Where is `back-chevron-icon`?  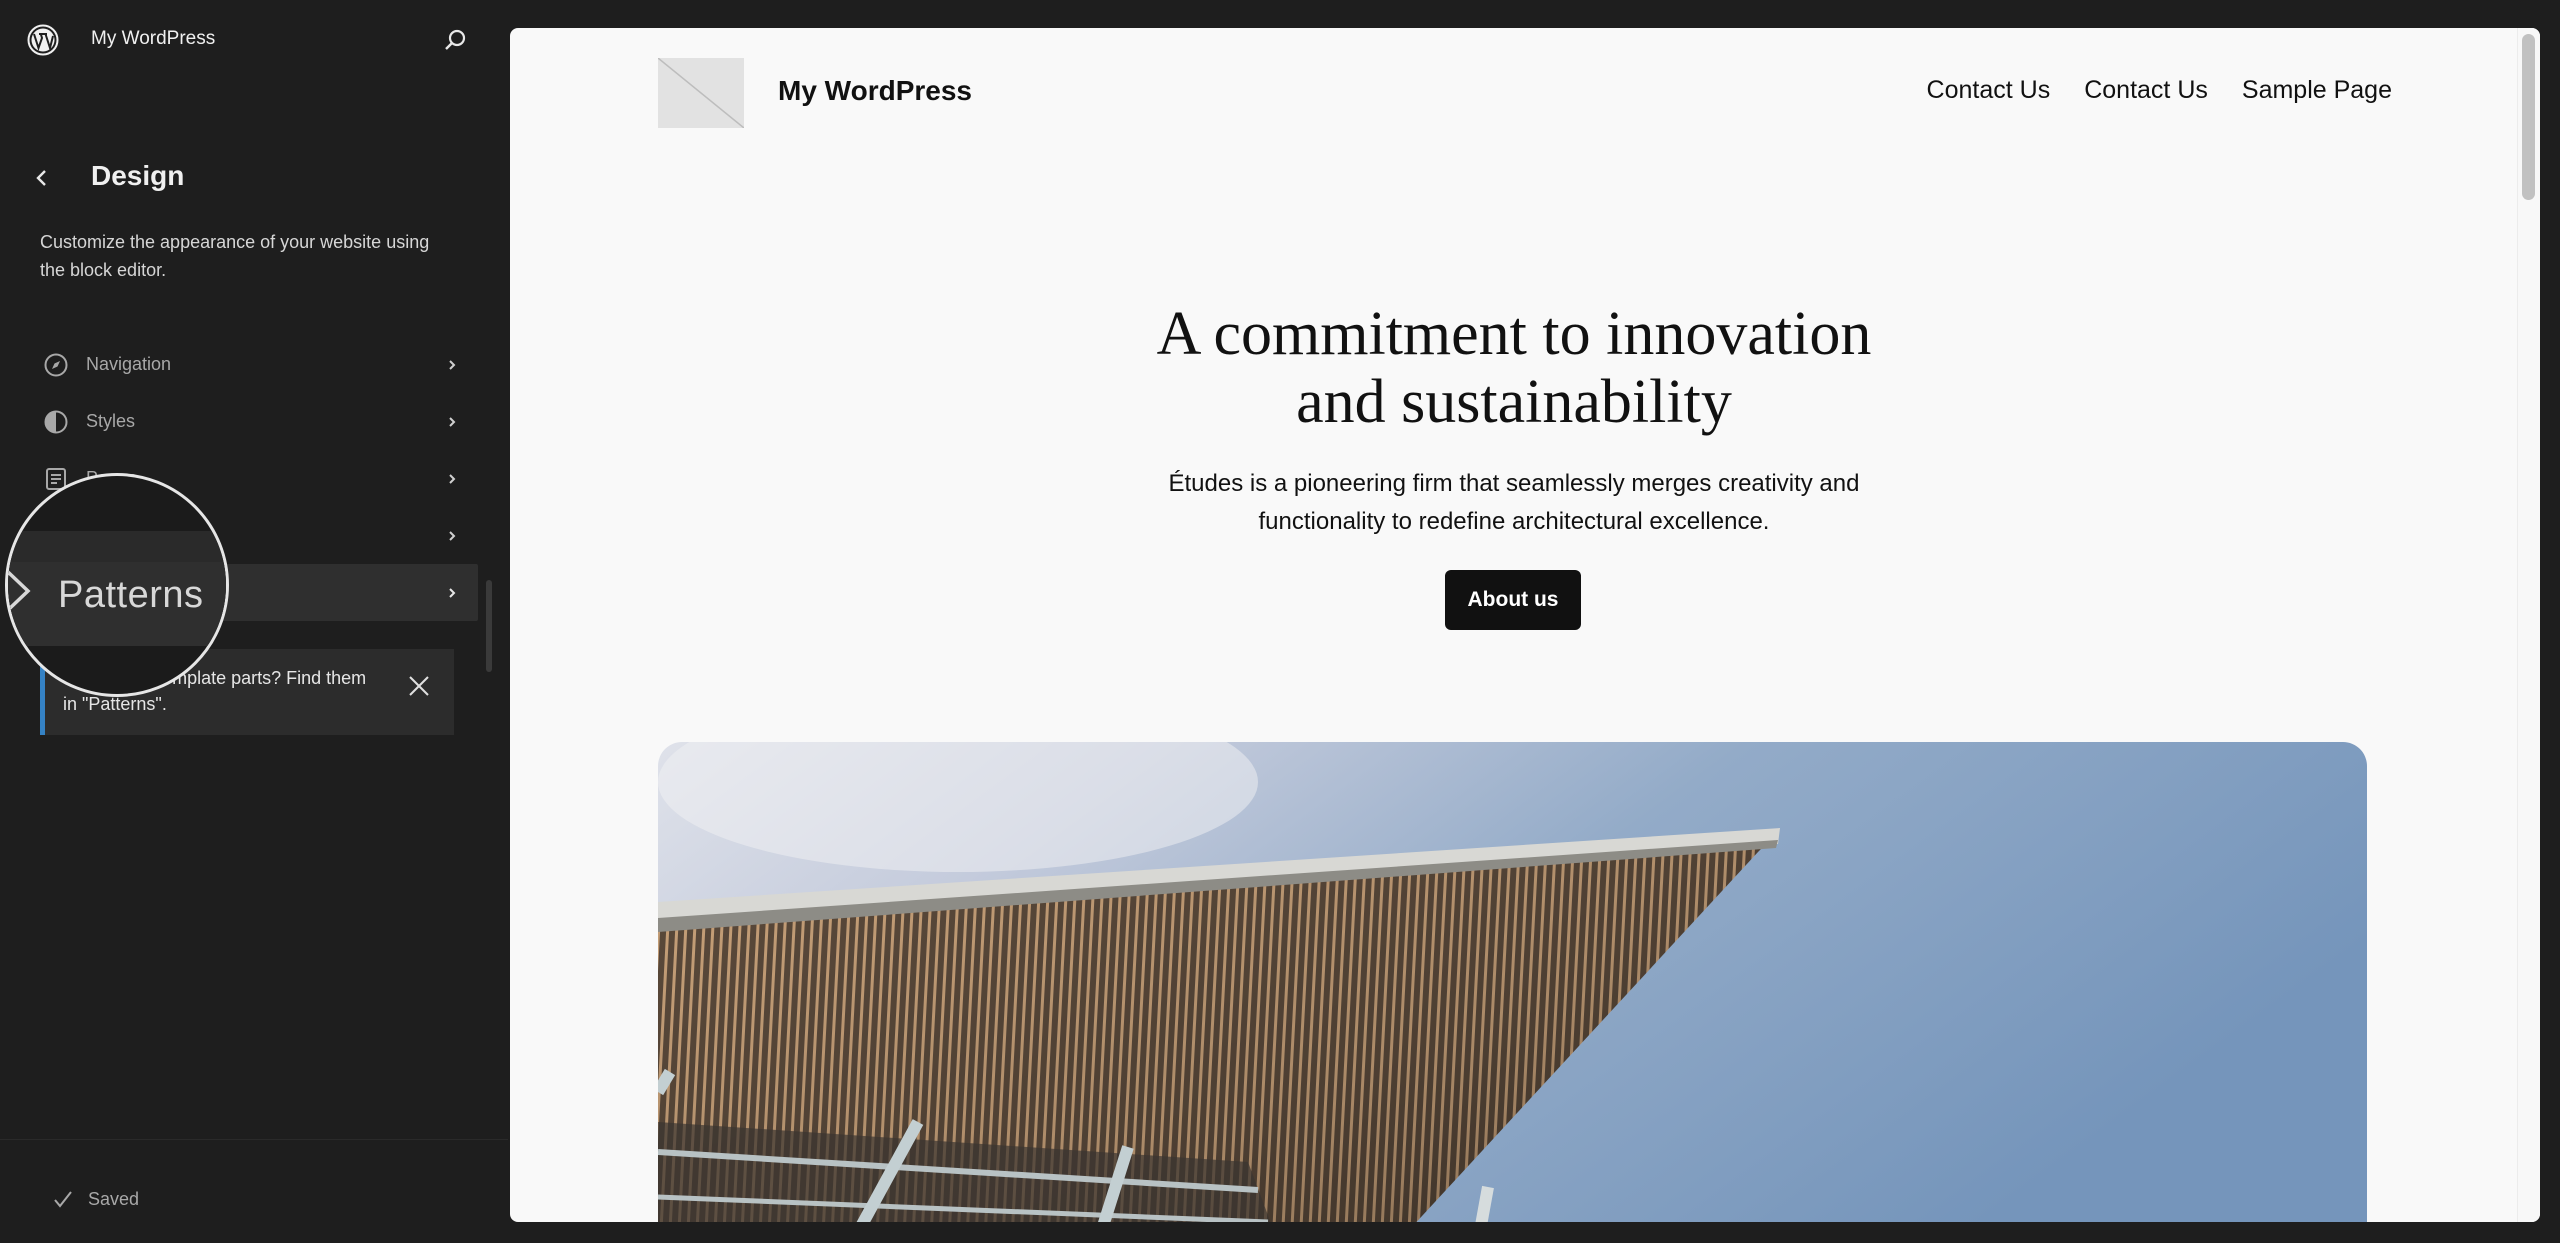 back-chevron-icon is located at coordinates (42, 178).